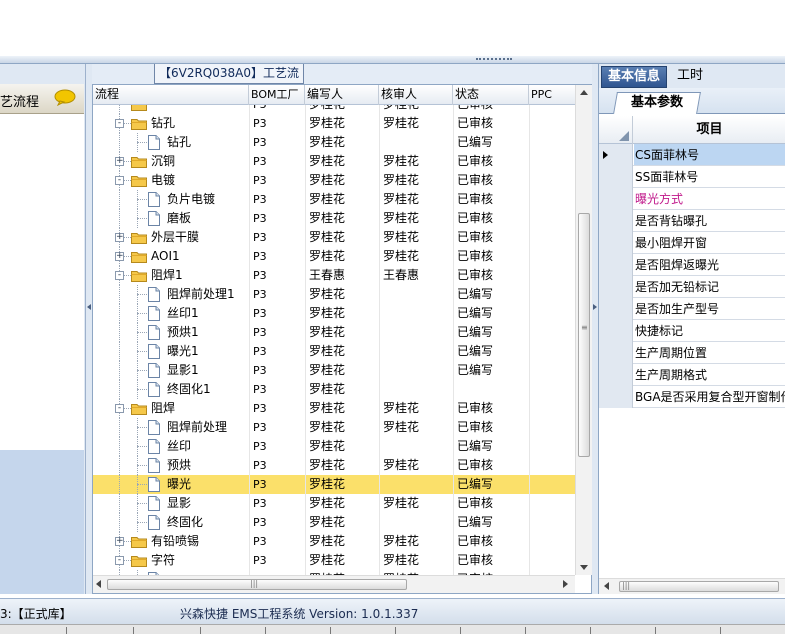 Image resolution: width=785 pixels, height=634 pixels. I want to click on grid-horizontal-scrollbar: |||, so click(334, 584).